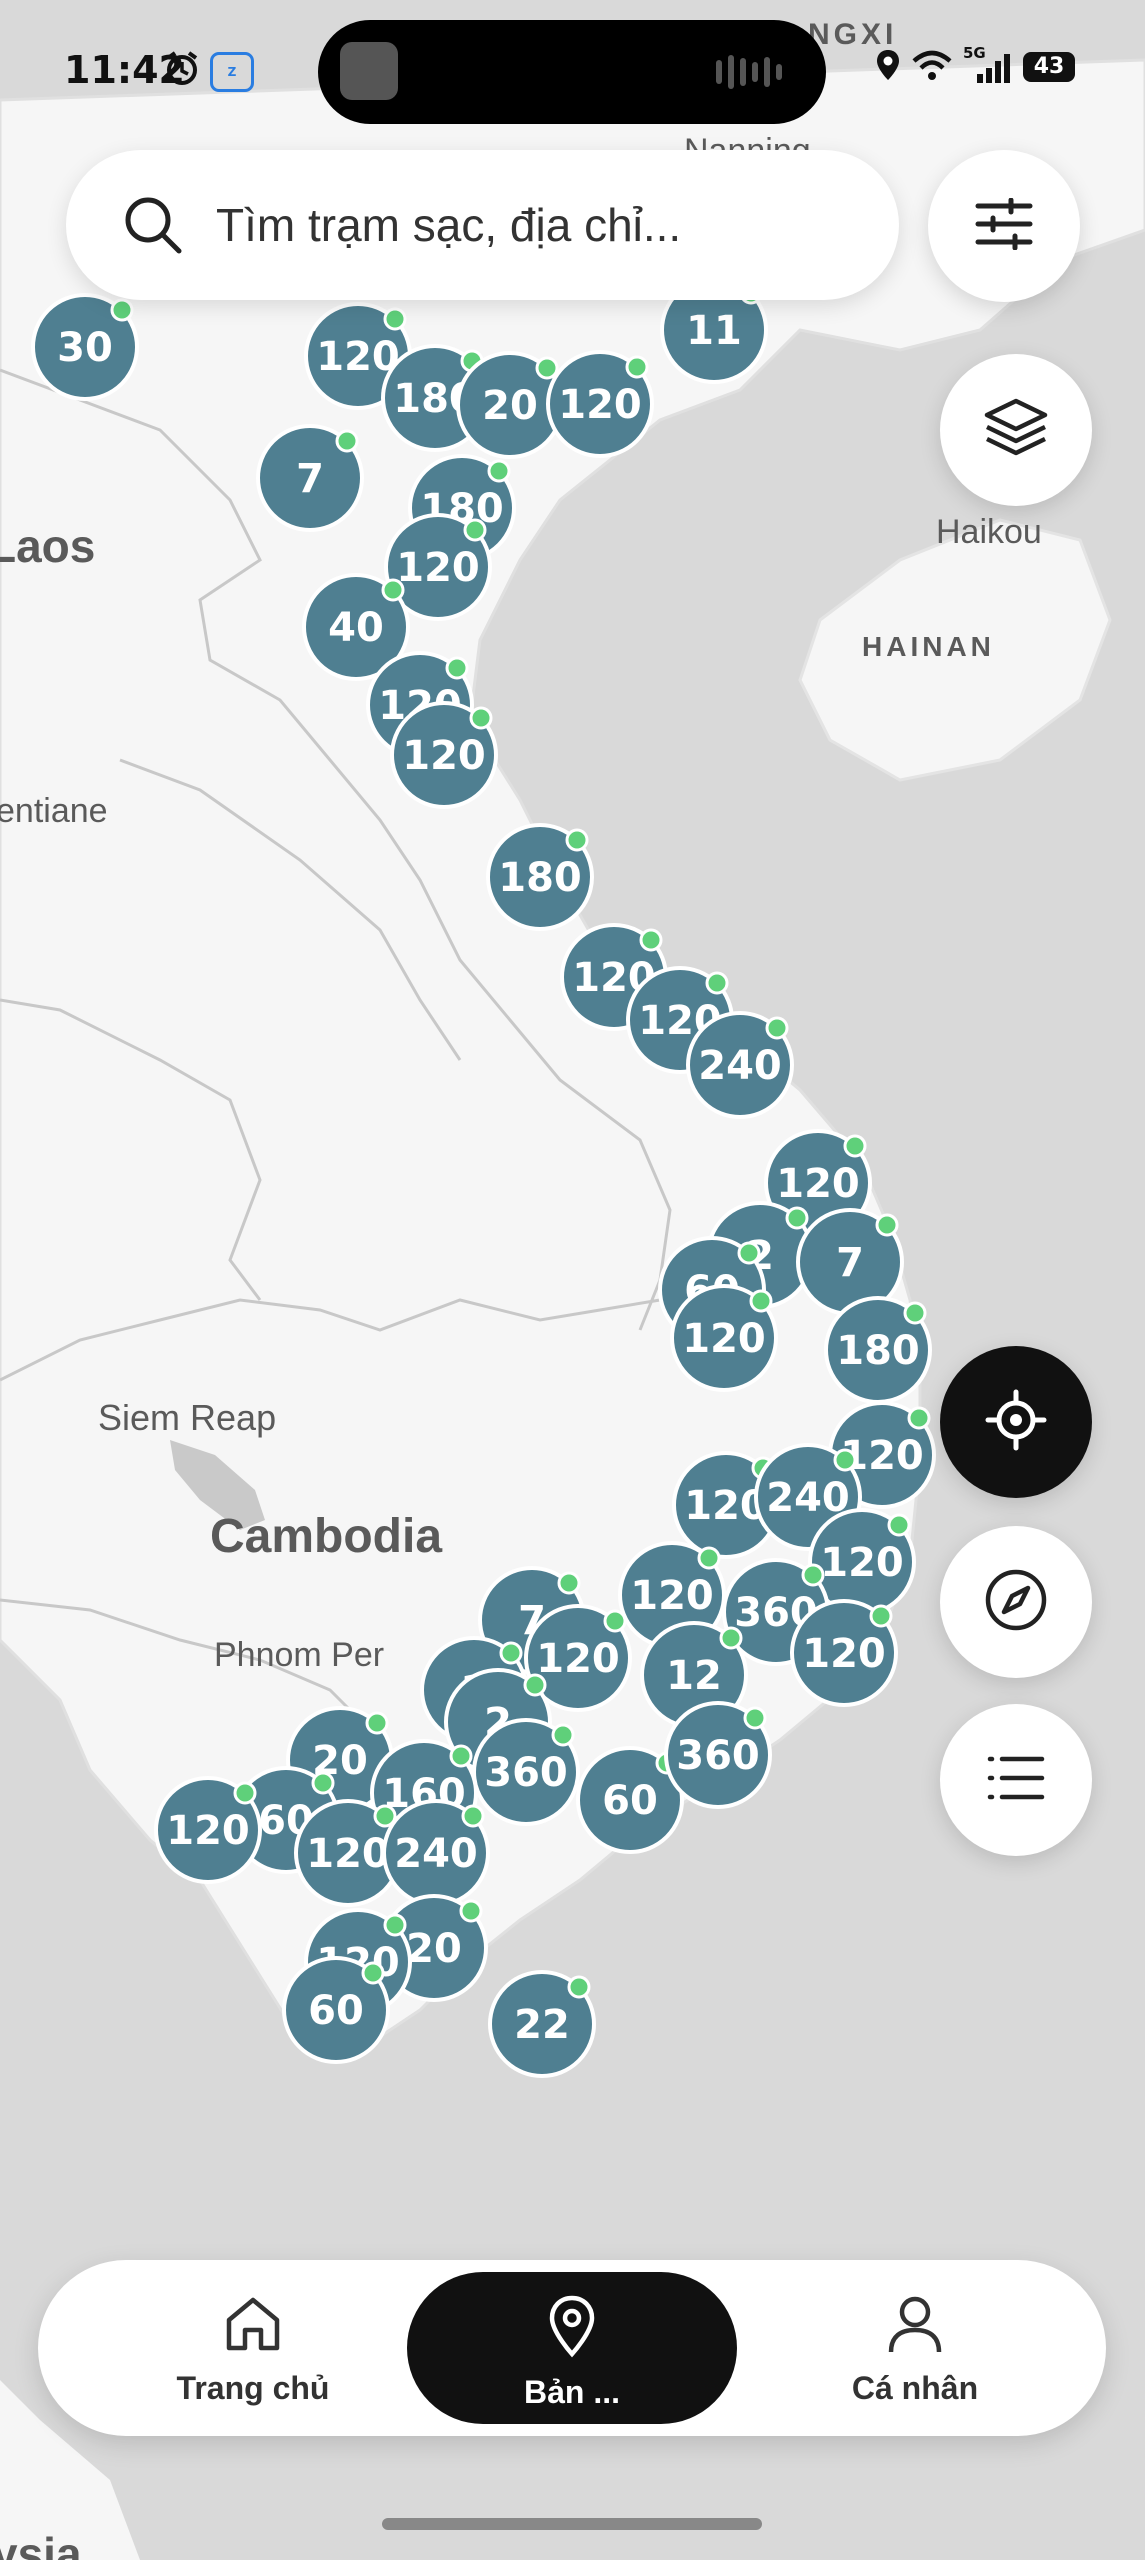 The width and height of the screenshot is (1145, 2560). I want to click on zalo-icon: Z, so click(232, 72).